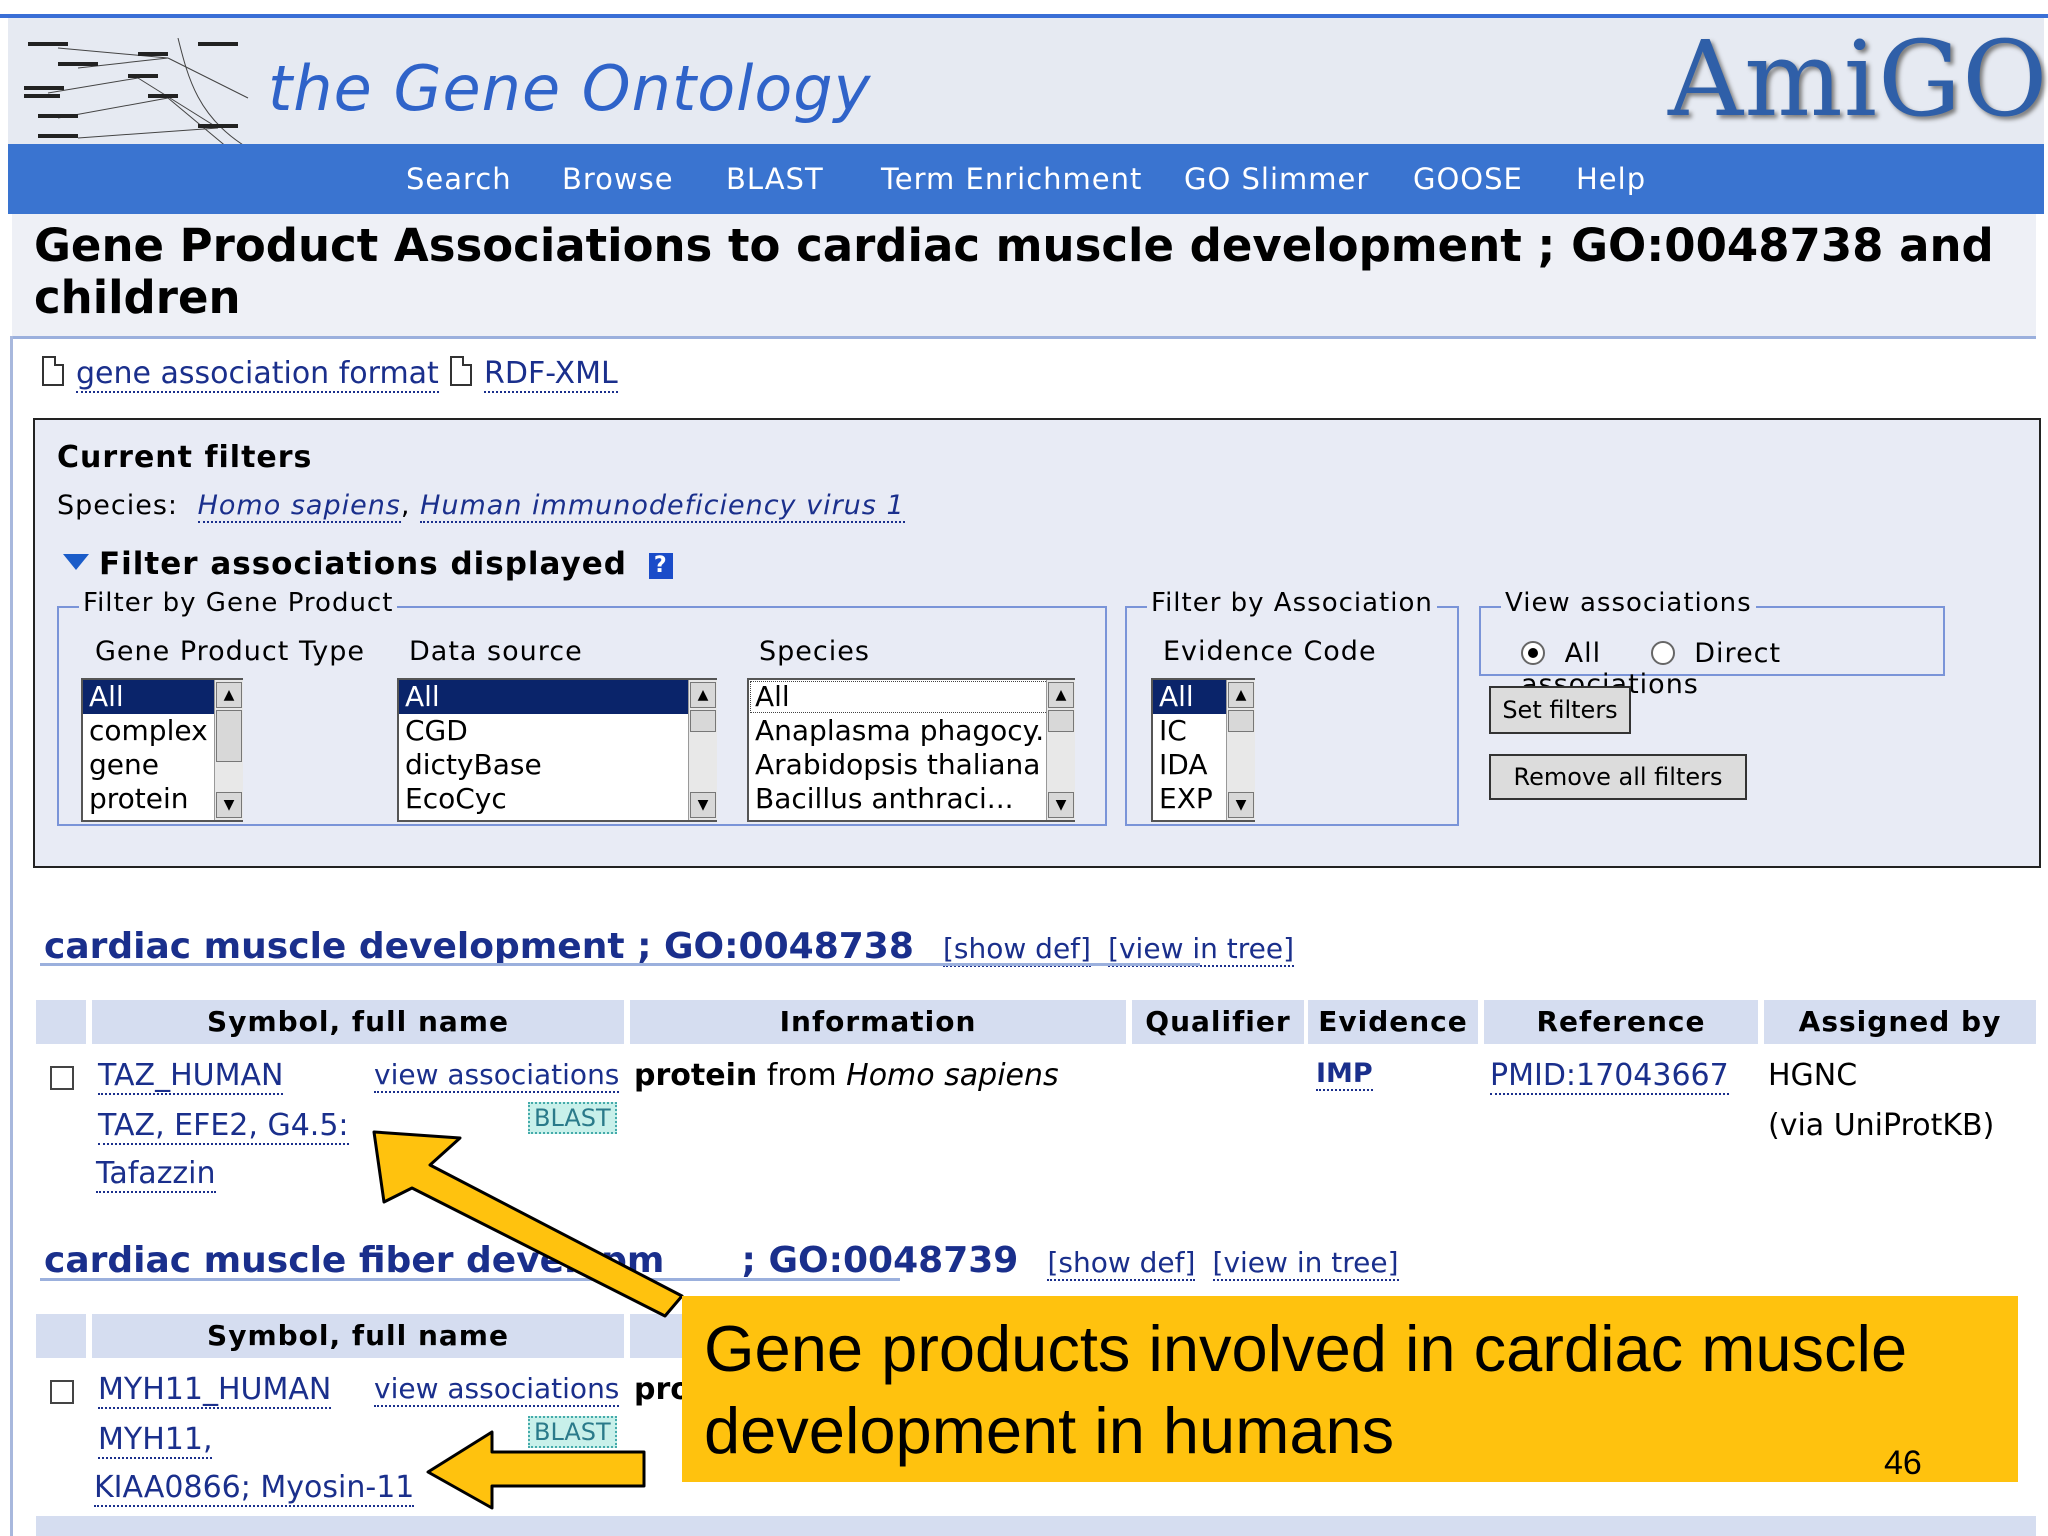 The image size is (2048, 1536). What do you see at coordinates (1306, 1348) in the screenshot?
I see `callout-line-1: Gene products involved in cardiac muscle` at bounding box center [1306, 1348].